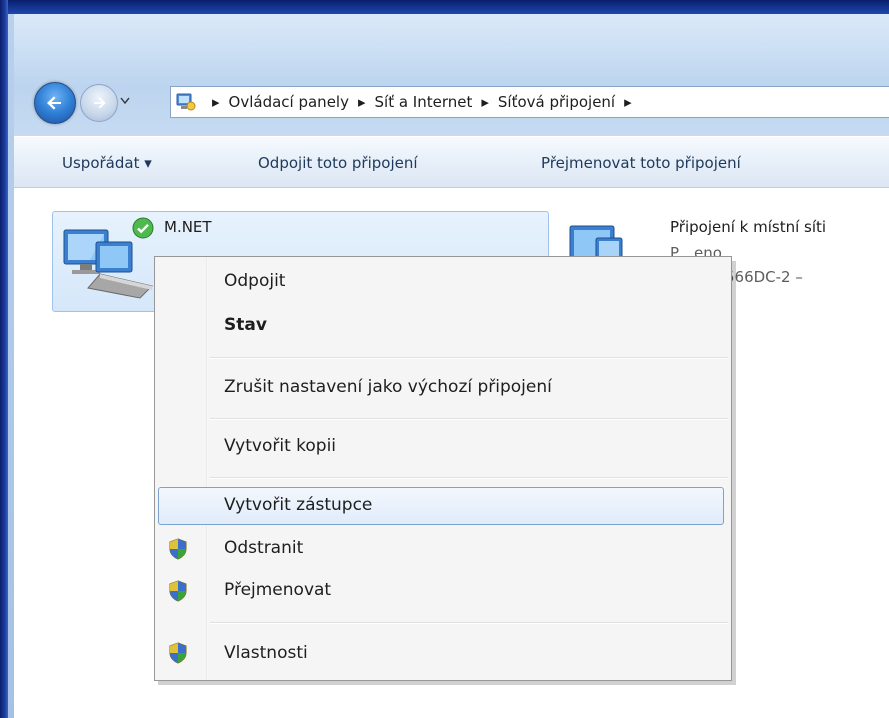 The width and height of the screenshot is (889, 718). Describe the element at coordinates (254, 281) in the screenshot. I see `menu-item-disconnect: Odpojit` at that location.